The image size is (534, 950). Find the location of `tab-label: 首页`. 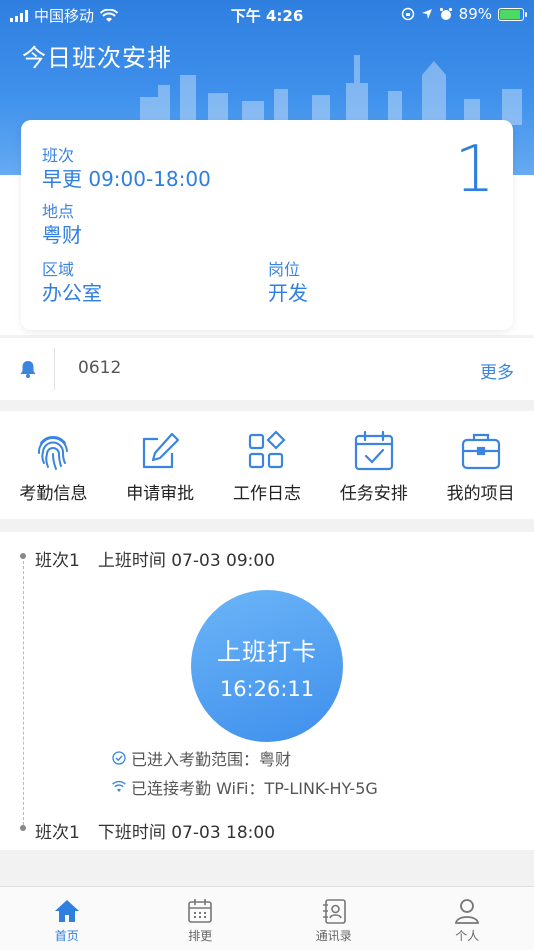

tab-label: 首页 is located at coordinates (66, 936).